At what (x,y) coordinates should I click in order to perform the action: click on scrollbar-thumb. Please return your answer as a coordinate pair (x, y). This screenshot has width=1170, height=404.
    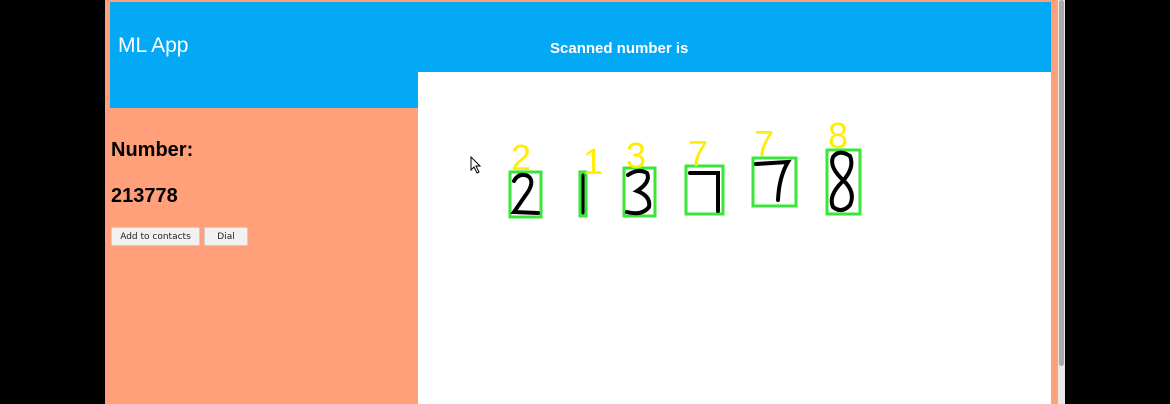
    Looking at the image, I should click on (1061, 183).